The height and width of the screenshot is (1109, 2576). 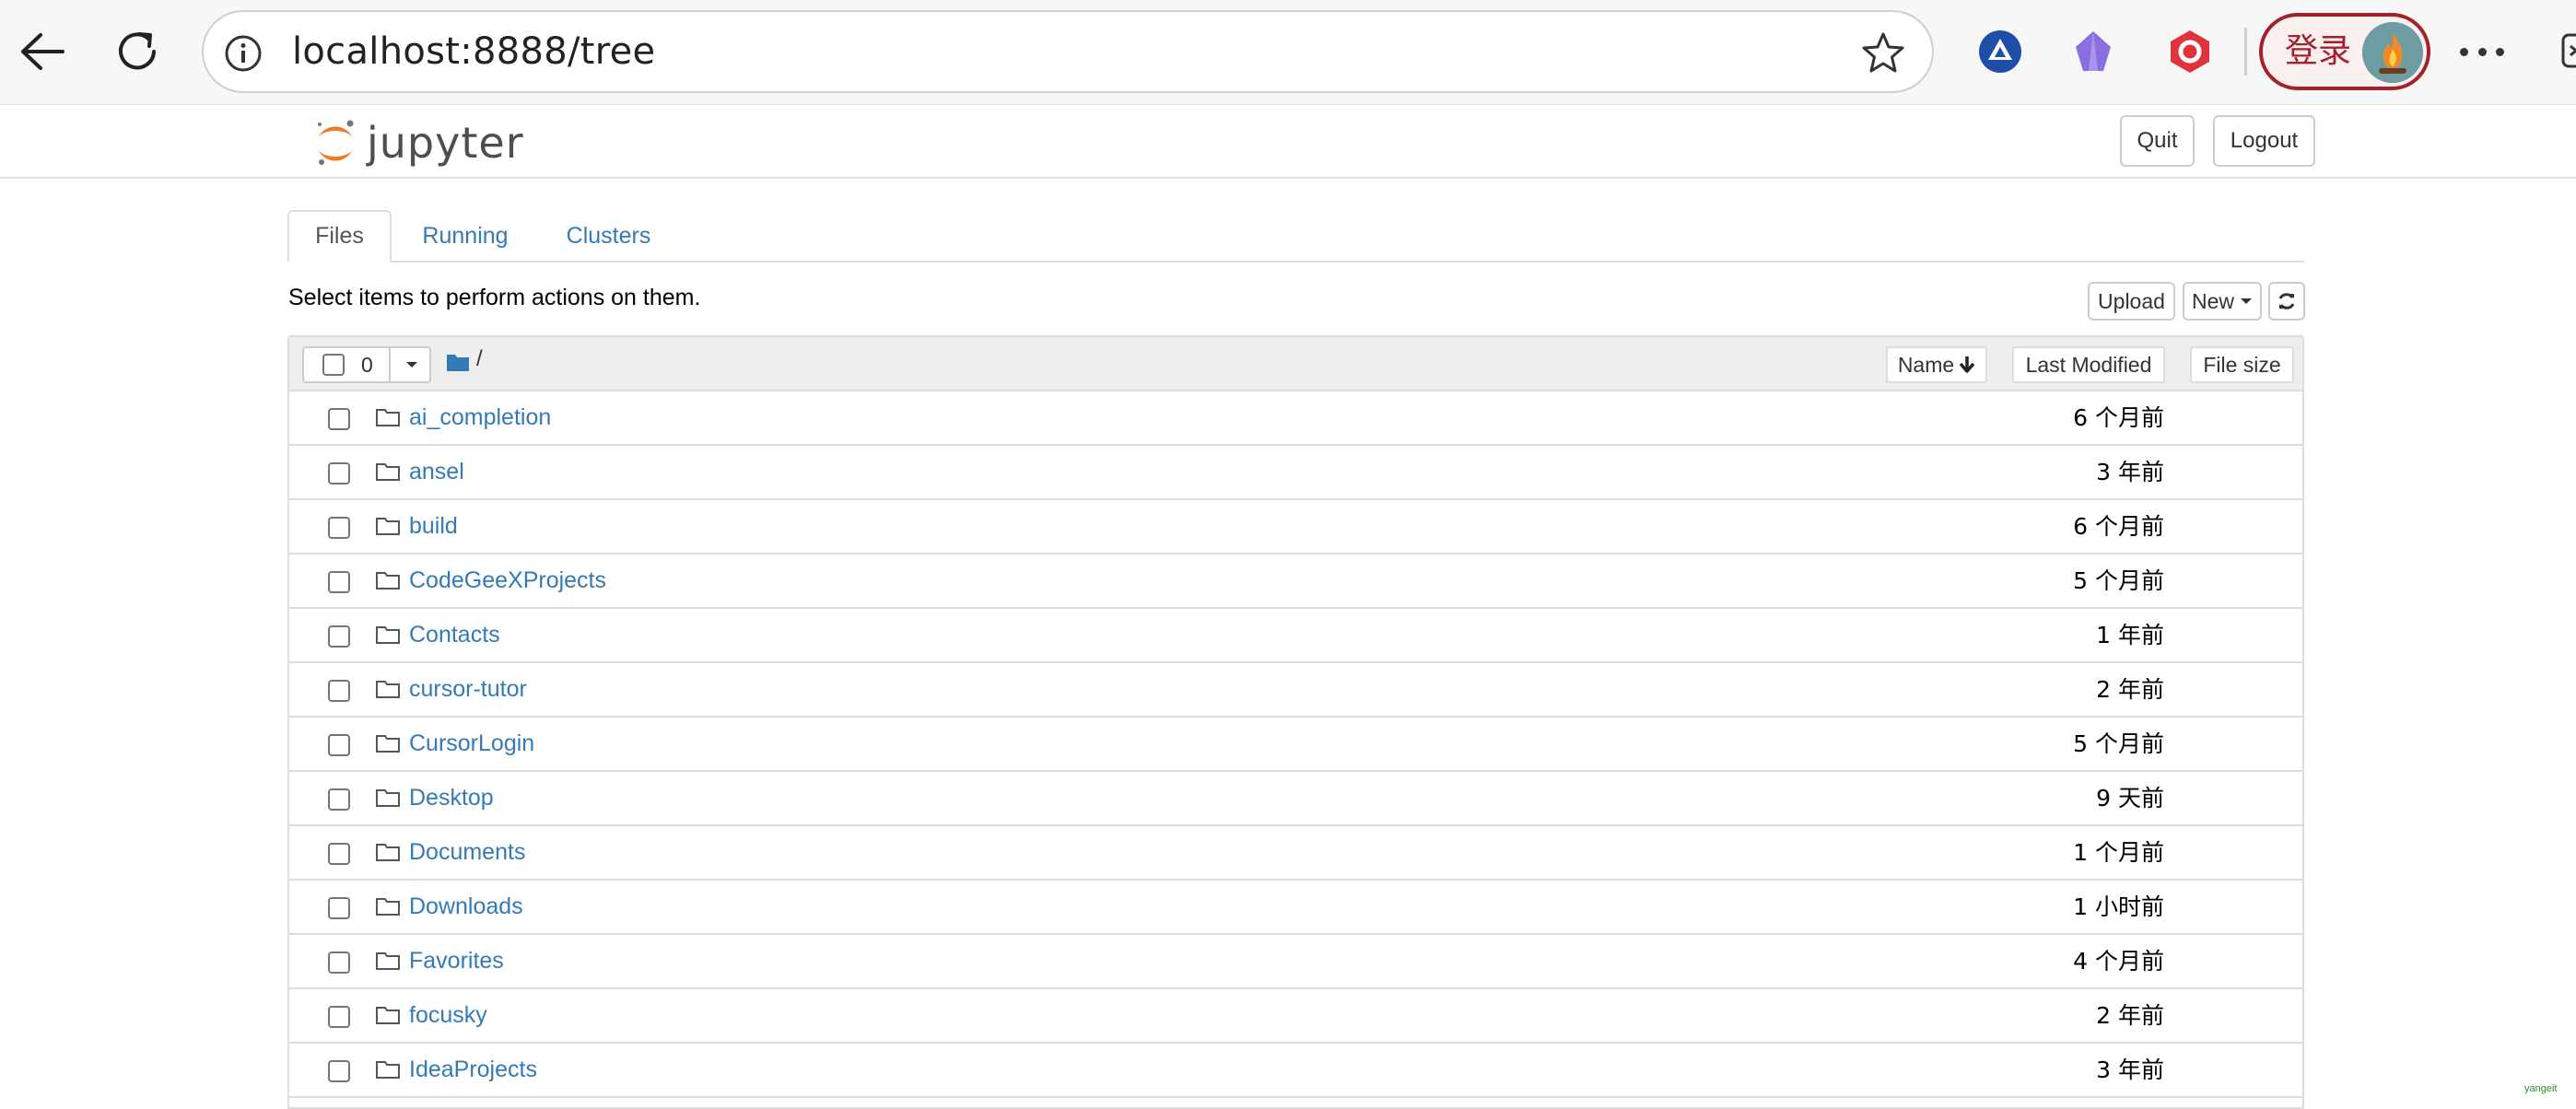 I want to click on file-name-link: ansel, so click(x=436, y=472).